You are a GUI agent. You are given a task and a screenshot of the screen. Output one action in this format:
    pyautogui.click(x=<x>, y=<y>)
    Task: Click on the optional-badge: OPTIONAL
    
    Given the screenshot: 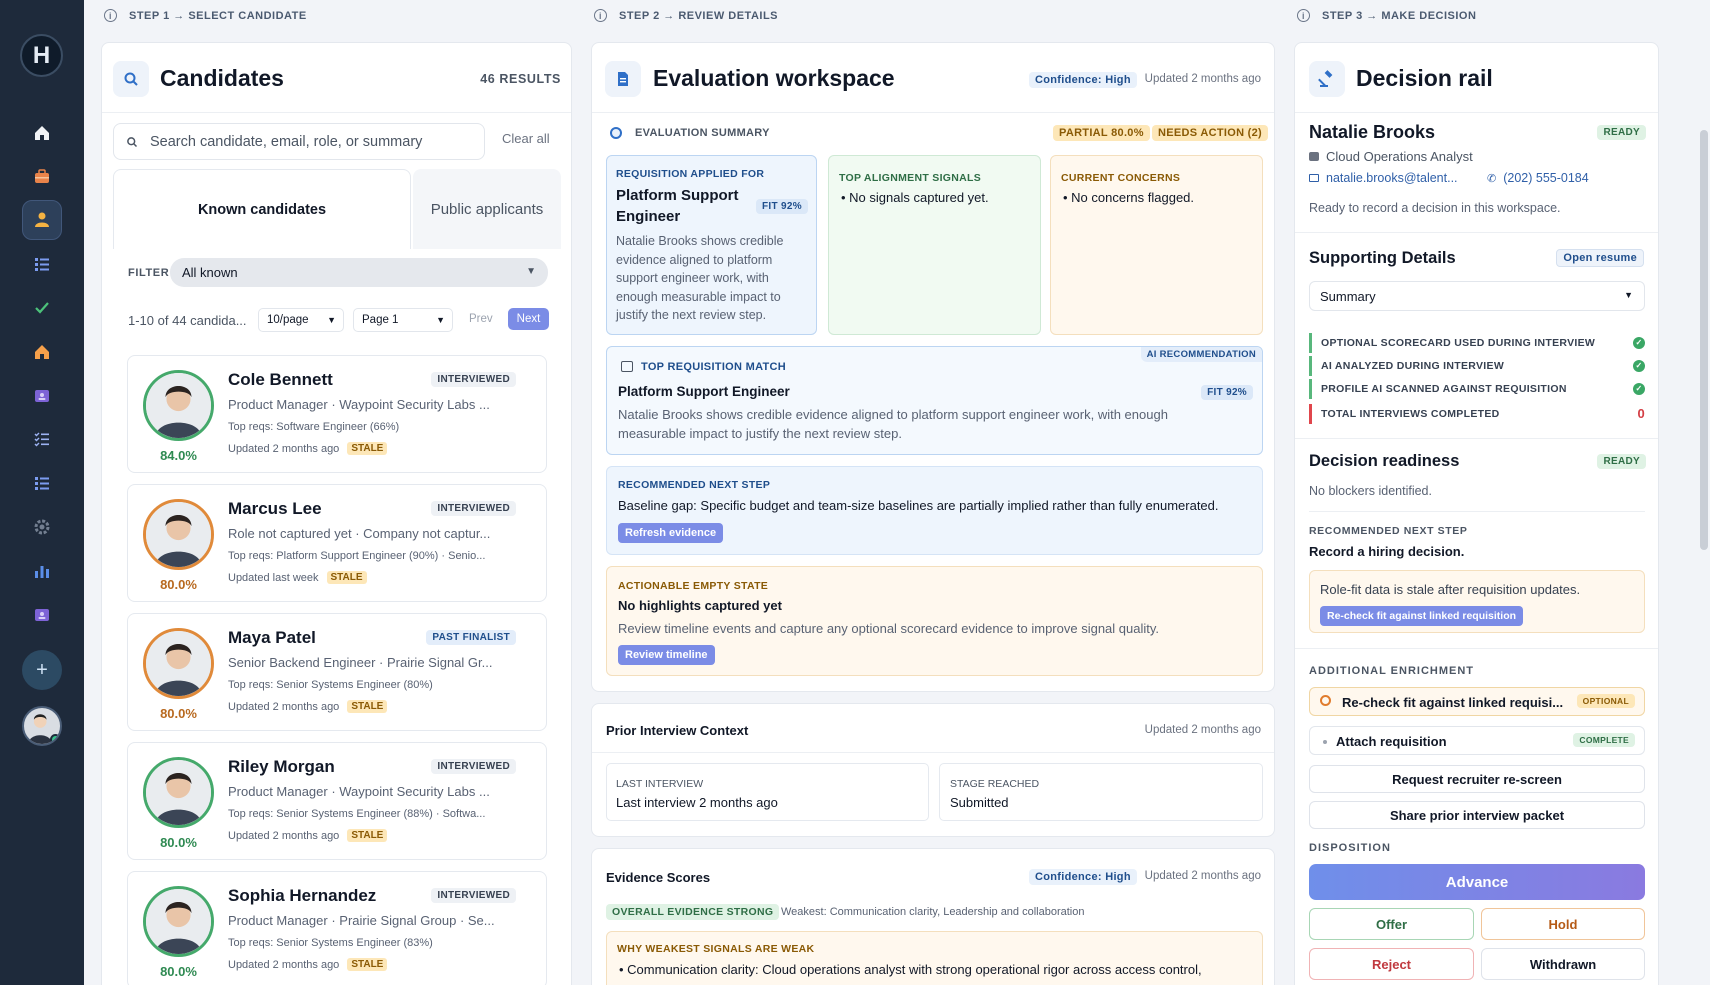 What is the action you would take?
    pyautogui.click(x=1605, y=701)
    